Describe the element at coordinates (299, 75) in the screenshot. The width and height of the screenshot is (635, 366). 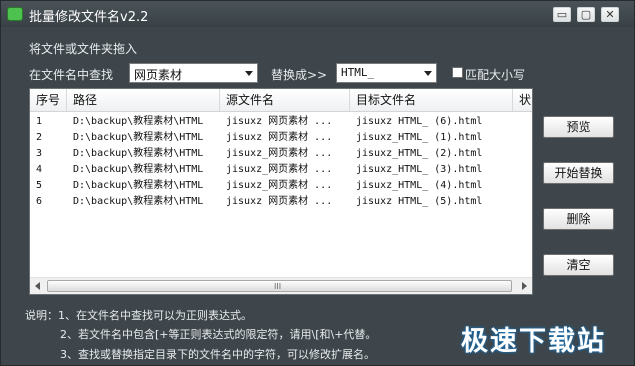
I see `replace-label: 替换成>>` at that location.